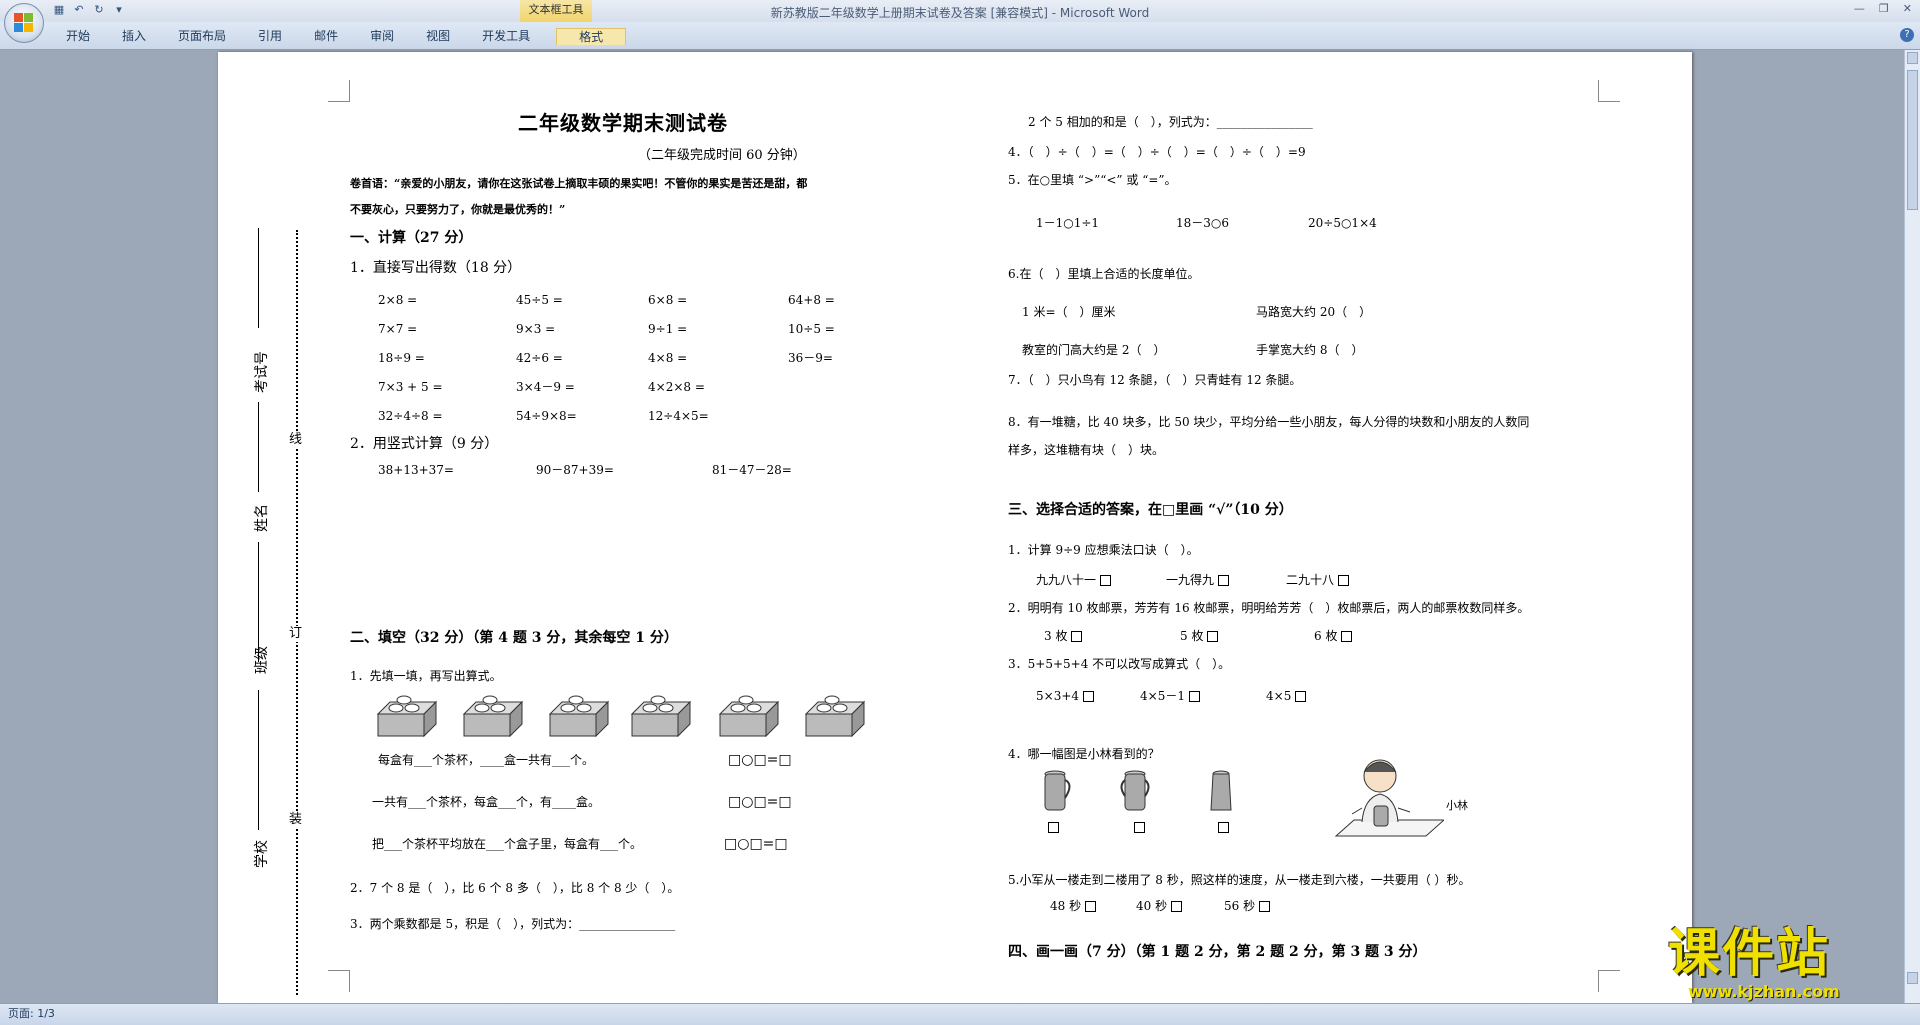  I want to click on scroll-thumb, so click(1912, 140).